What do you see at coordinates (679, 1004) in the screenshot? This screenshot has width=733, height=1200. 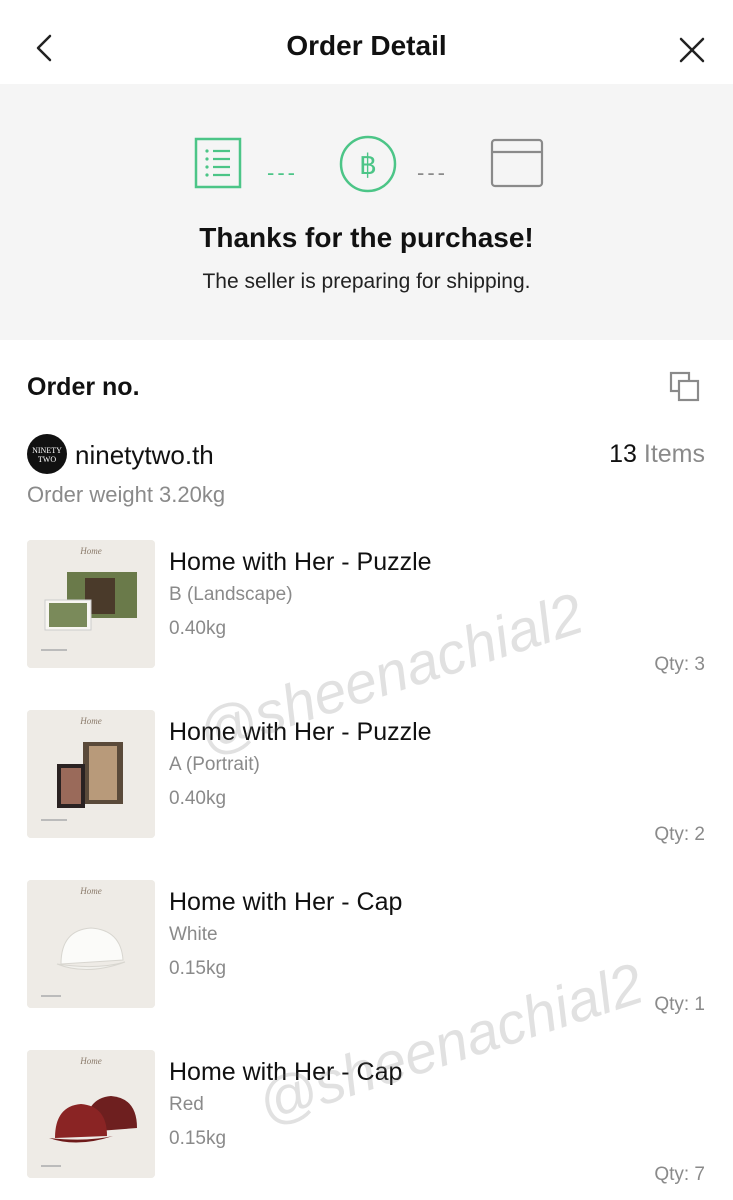 I see `product-quantity: Qty: 1` at bounding box center [679, 1004].